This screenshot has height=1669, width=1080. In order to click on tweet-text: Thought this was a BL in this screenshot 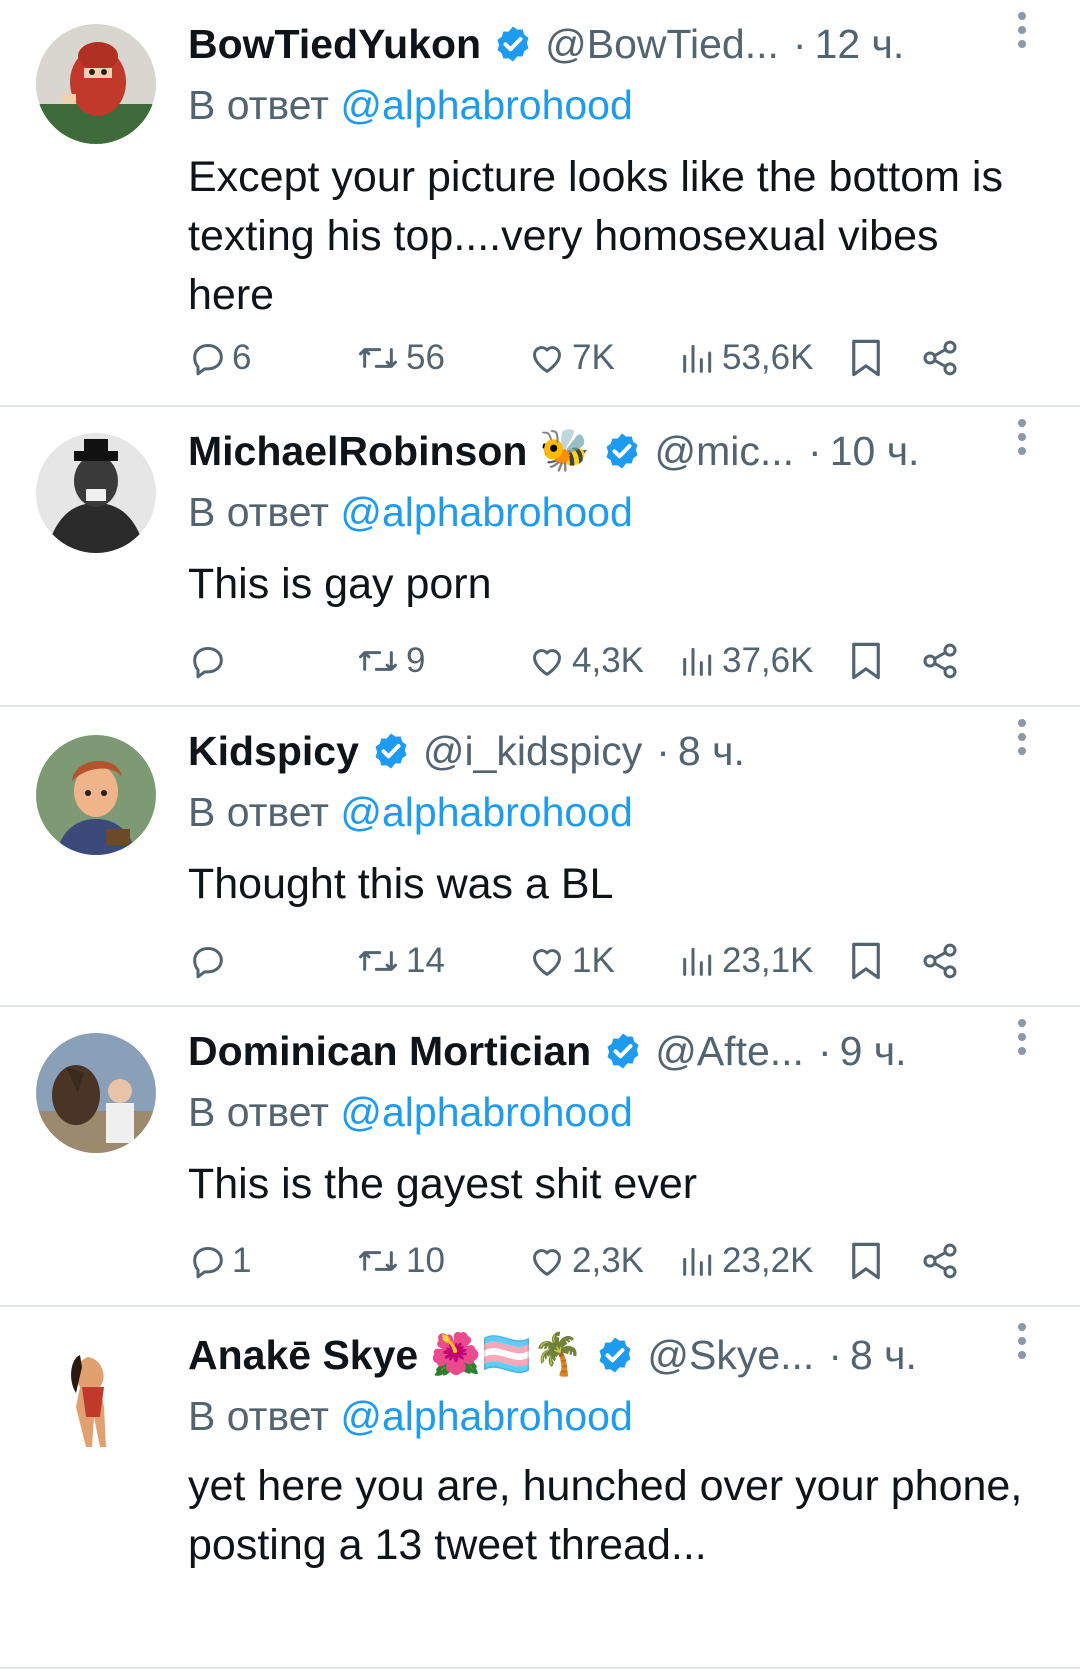, I will do `click(401, 884)`.